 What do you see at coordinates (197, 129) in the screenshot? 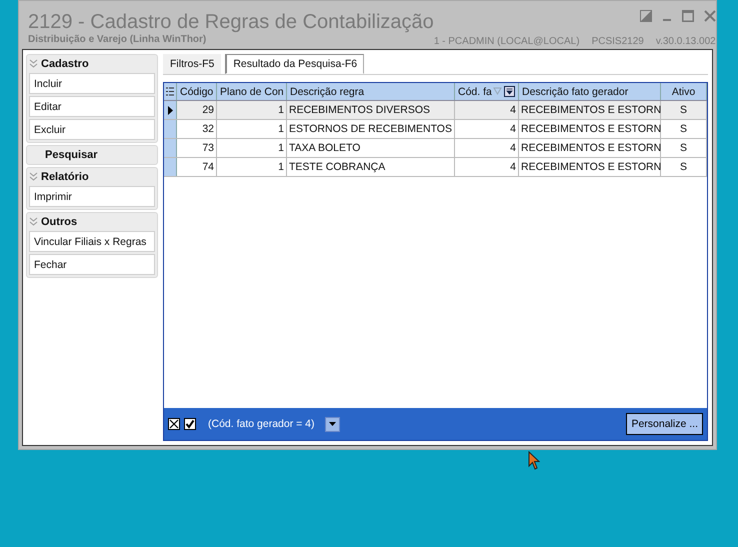
I see `table-cell: 32` at bounding box center [197, 129].